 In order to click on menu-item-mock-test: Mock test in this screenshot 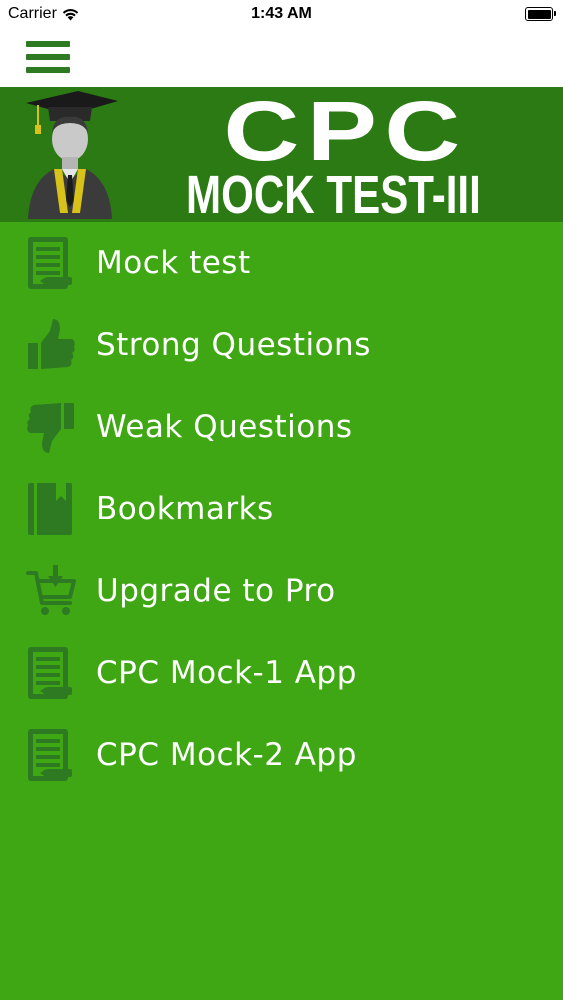, I will do `click(281, 263)`.